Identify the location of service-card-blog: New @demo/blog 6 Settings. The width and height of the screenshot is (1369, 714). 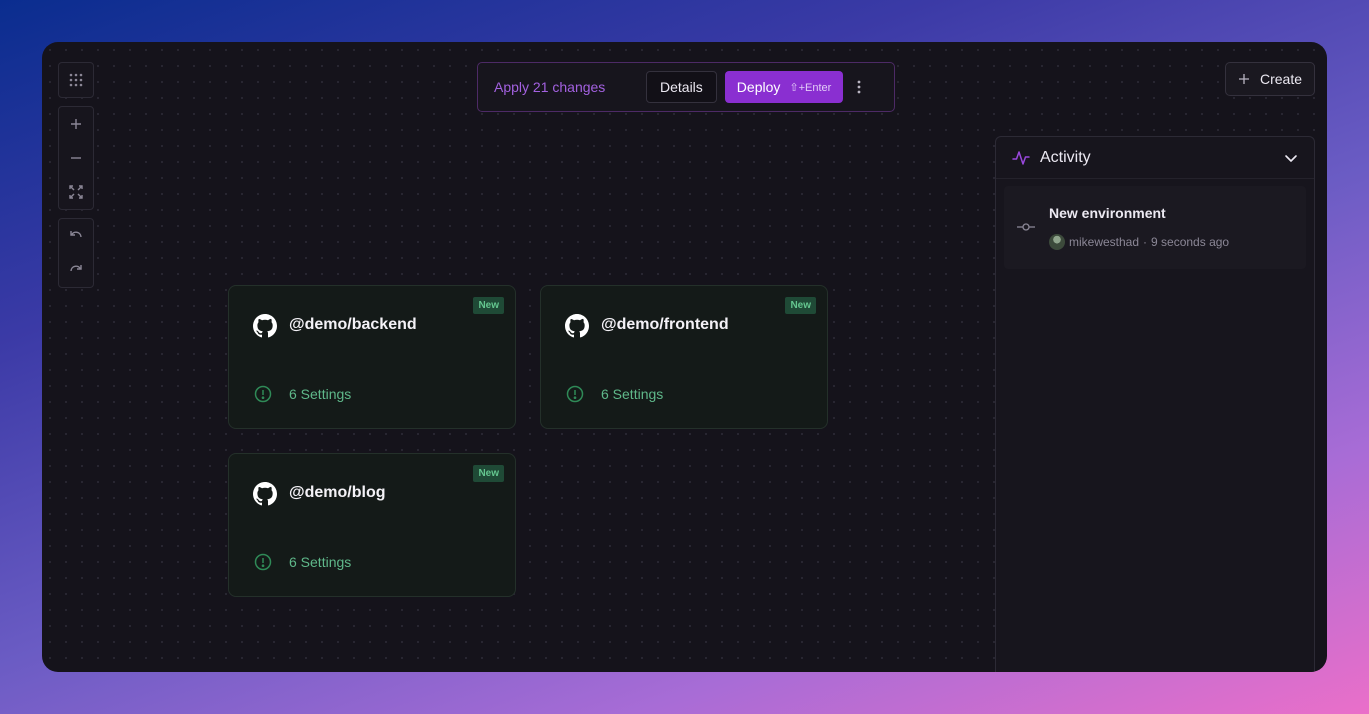
(372, 525).